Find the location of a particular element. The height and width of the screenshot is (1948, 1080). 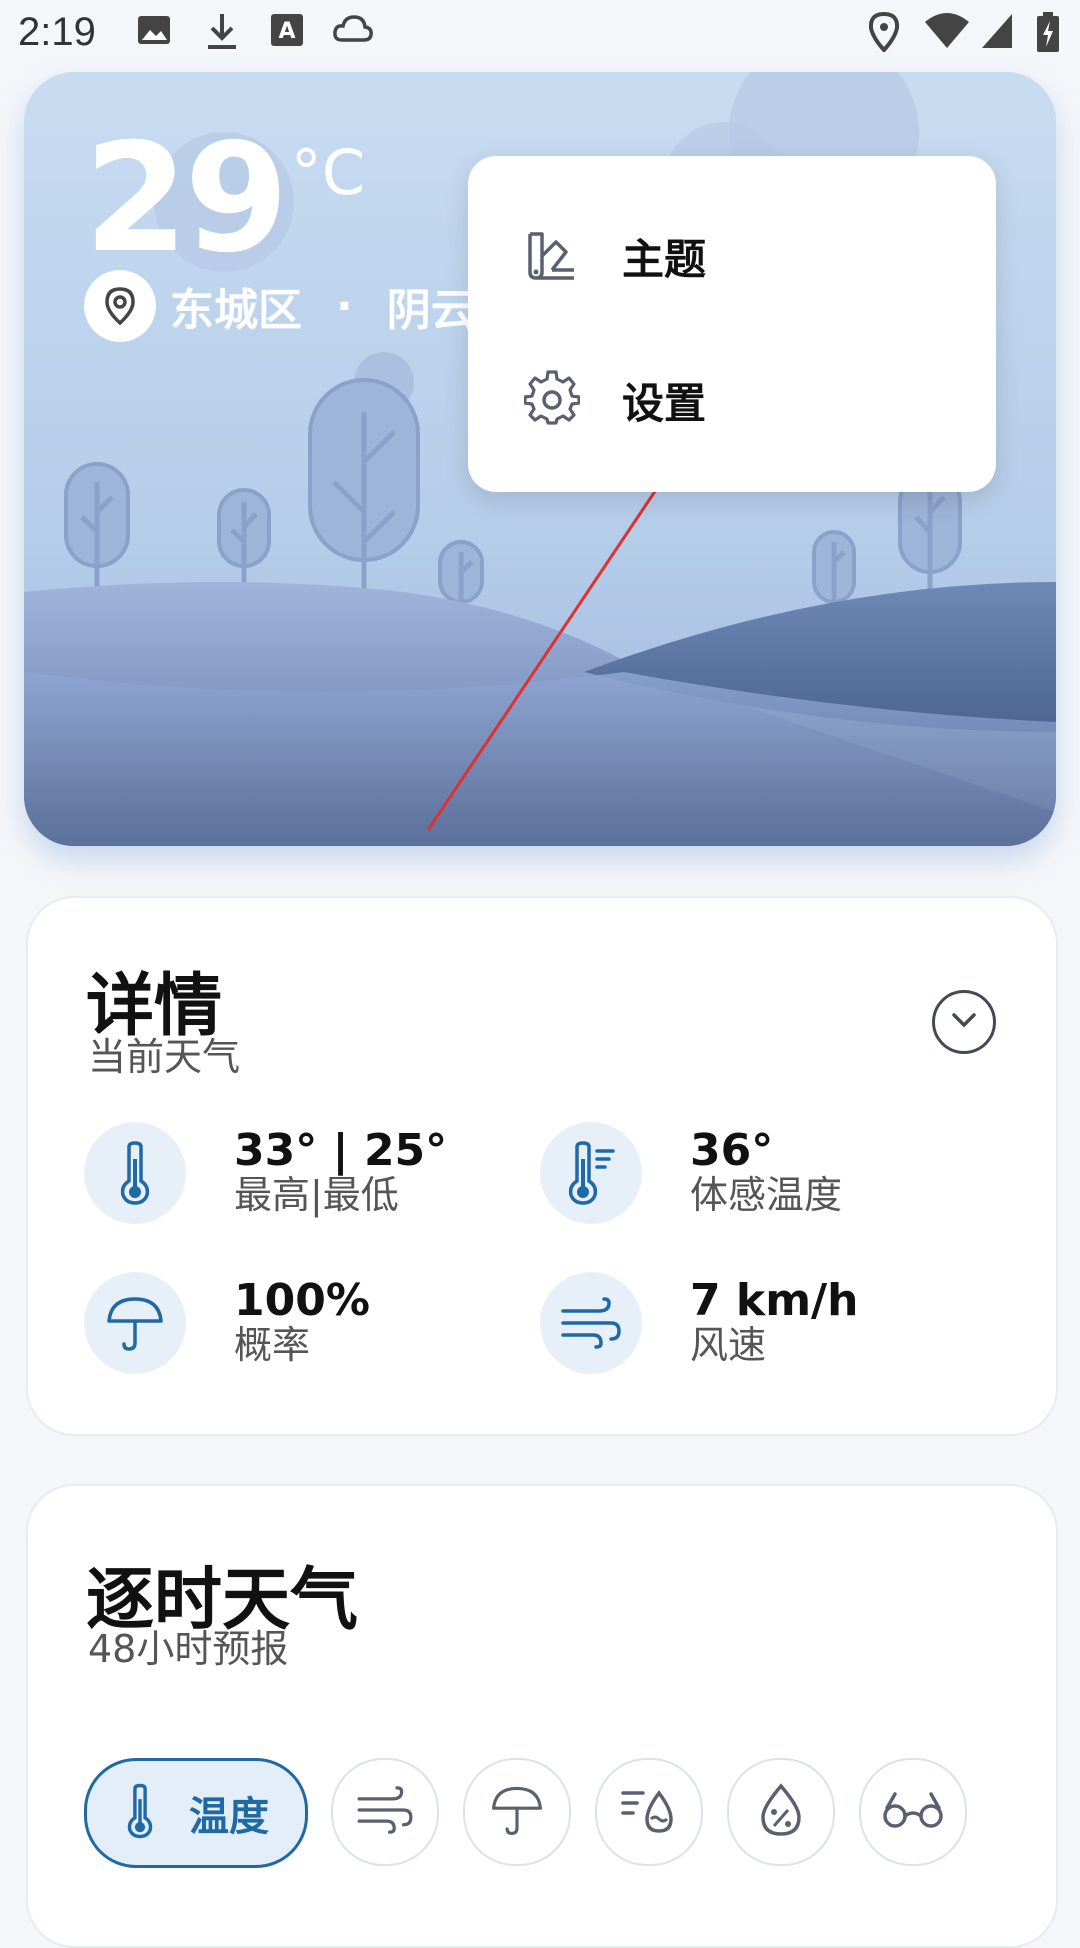

stat-feels-like: 36° 体感温度 is located at coordinates (691, 1173).